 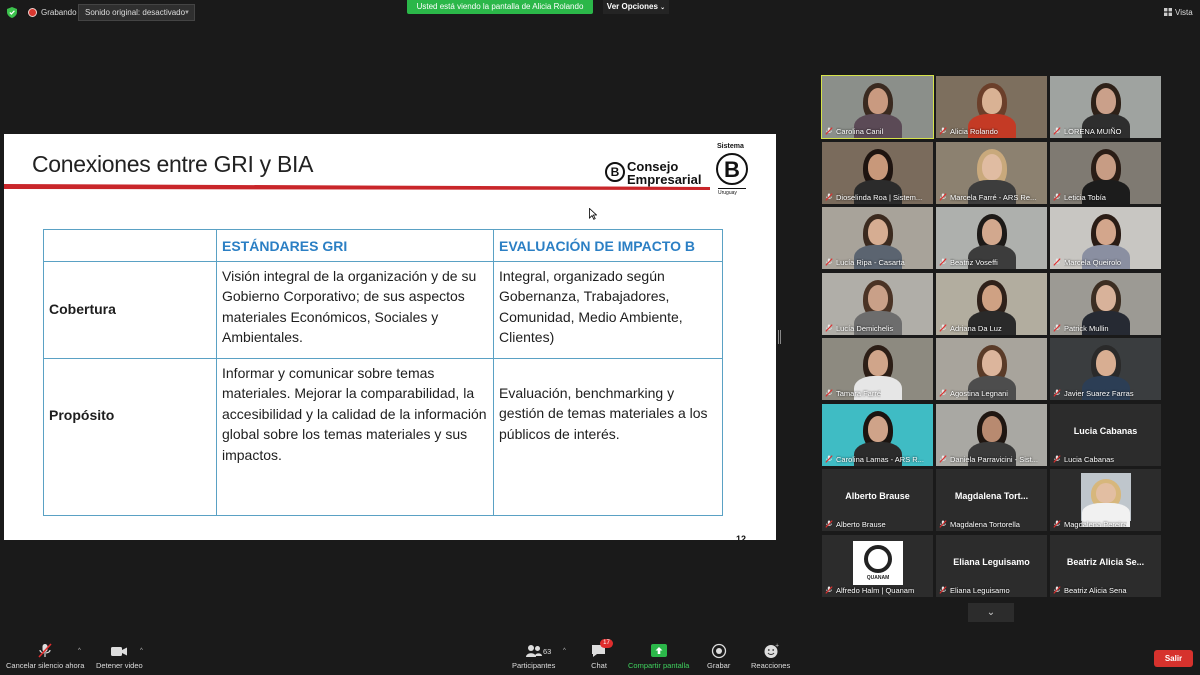 I want to click on record-icon, so click(x=718, y=651).